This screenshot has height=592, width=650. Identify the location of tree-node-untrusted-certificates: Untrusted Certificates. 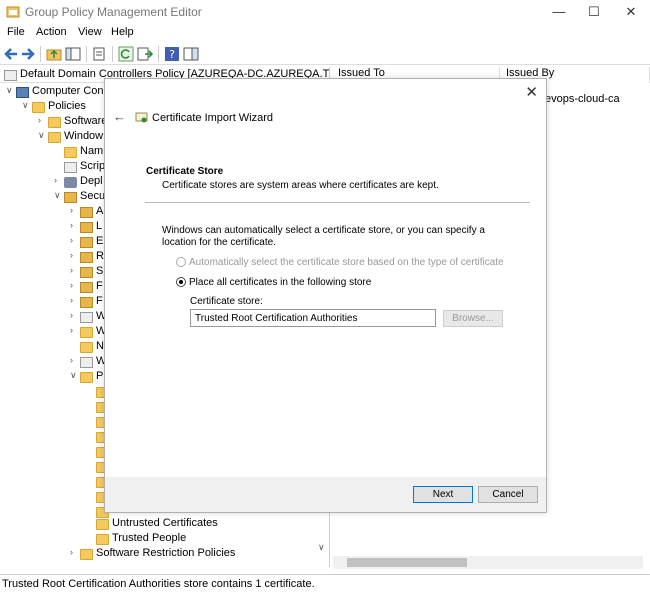
(152, 524).